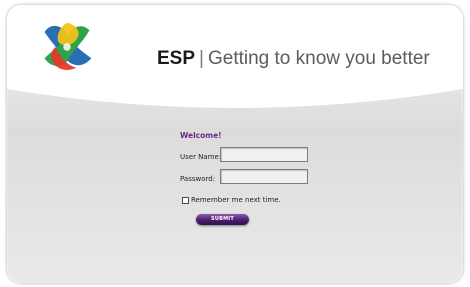 The image size is (470, 287). What do you see at coordinates (264, 154) in the screenshot?
I see `username-input` at bounding box center [264, 154].